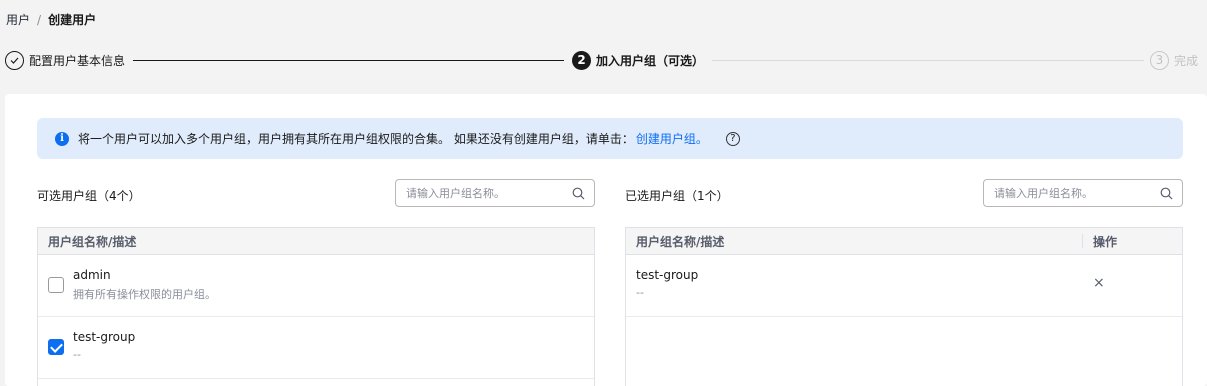  I want to click on selected-groups-title: 已选用户组（1个）, so click(677, 196).